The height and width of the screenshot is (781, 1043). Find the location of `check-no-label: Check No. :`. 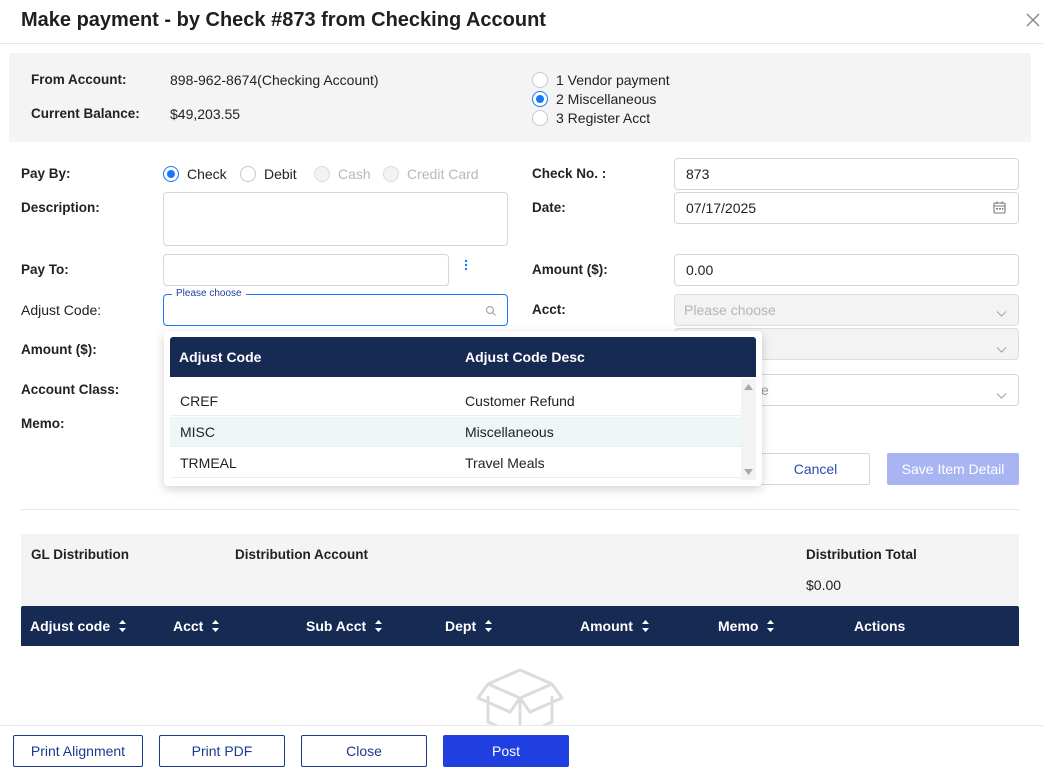

check-no-label: Check No. : is located at coordinates (569, 173).